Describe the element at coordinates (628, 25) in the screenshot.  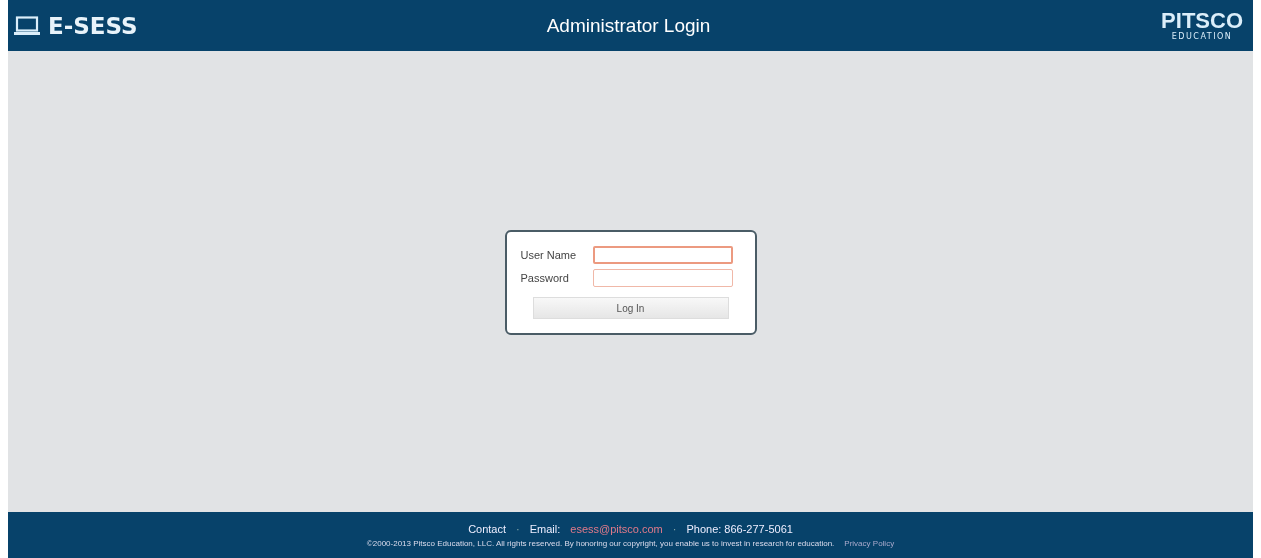
I see `page-title: Administrator Login` at that location.